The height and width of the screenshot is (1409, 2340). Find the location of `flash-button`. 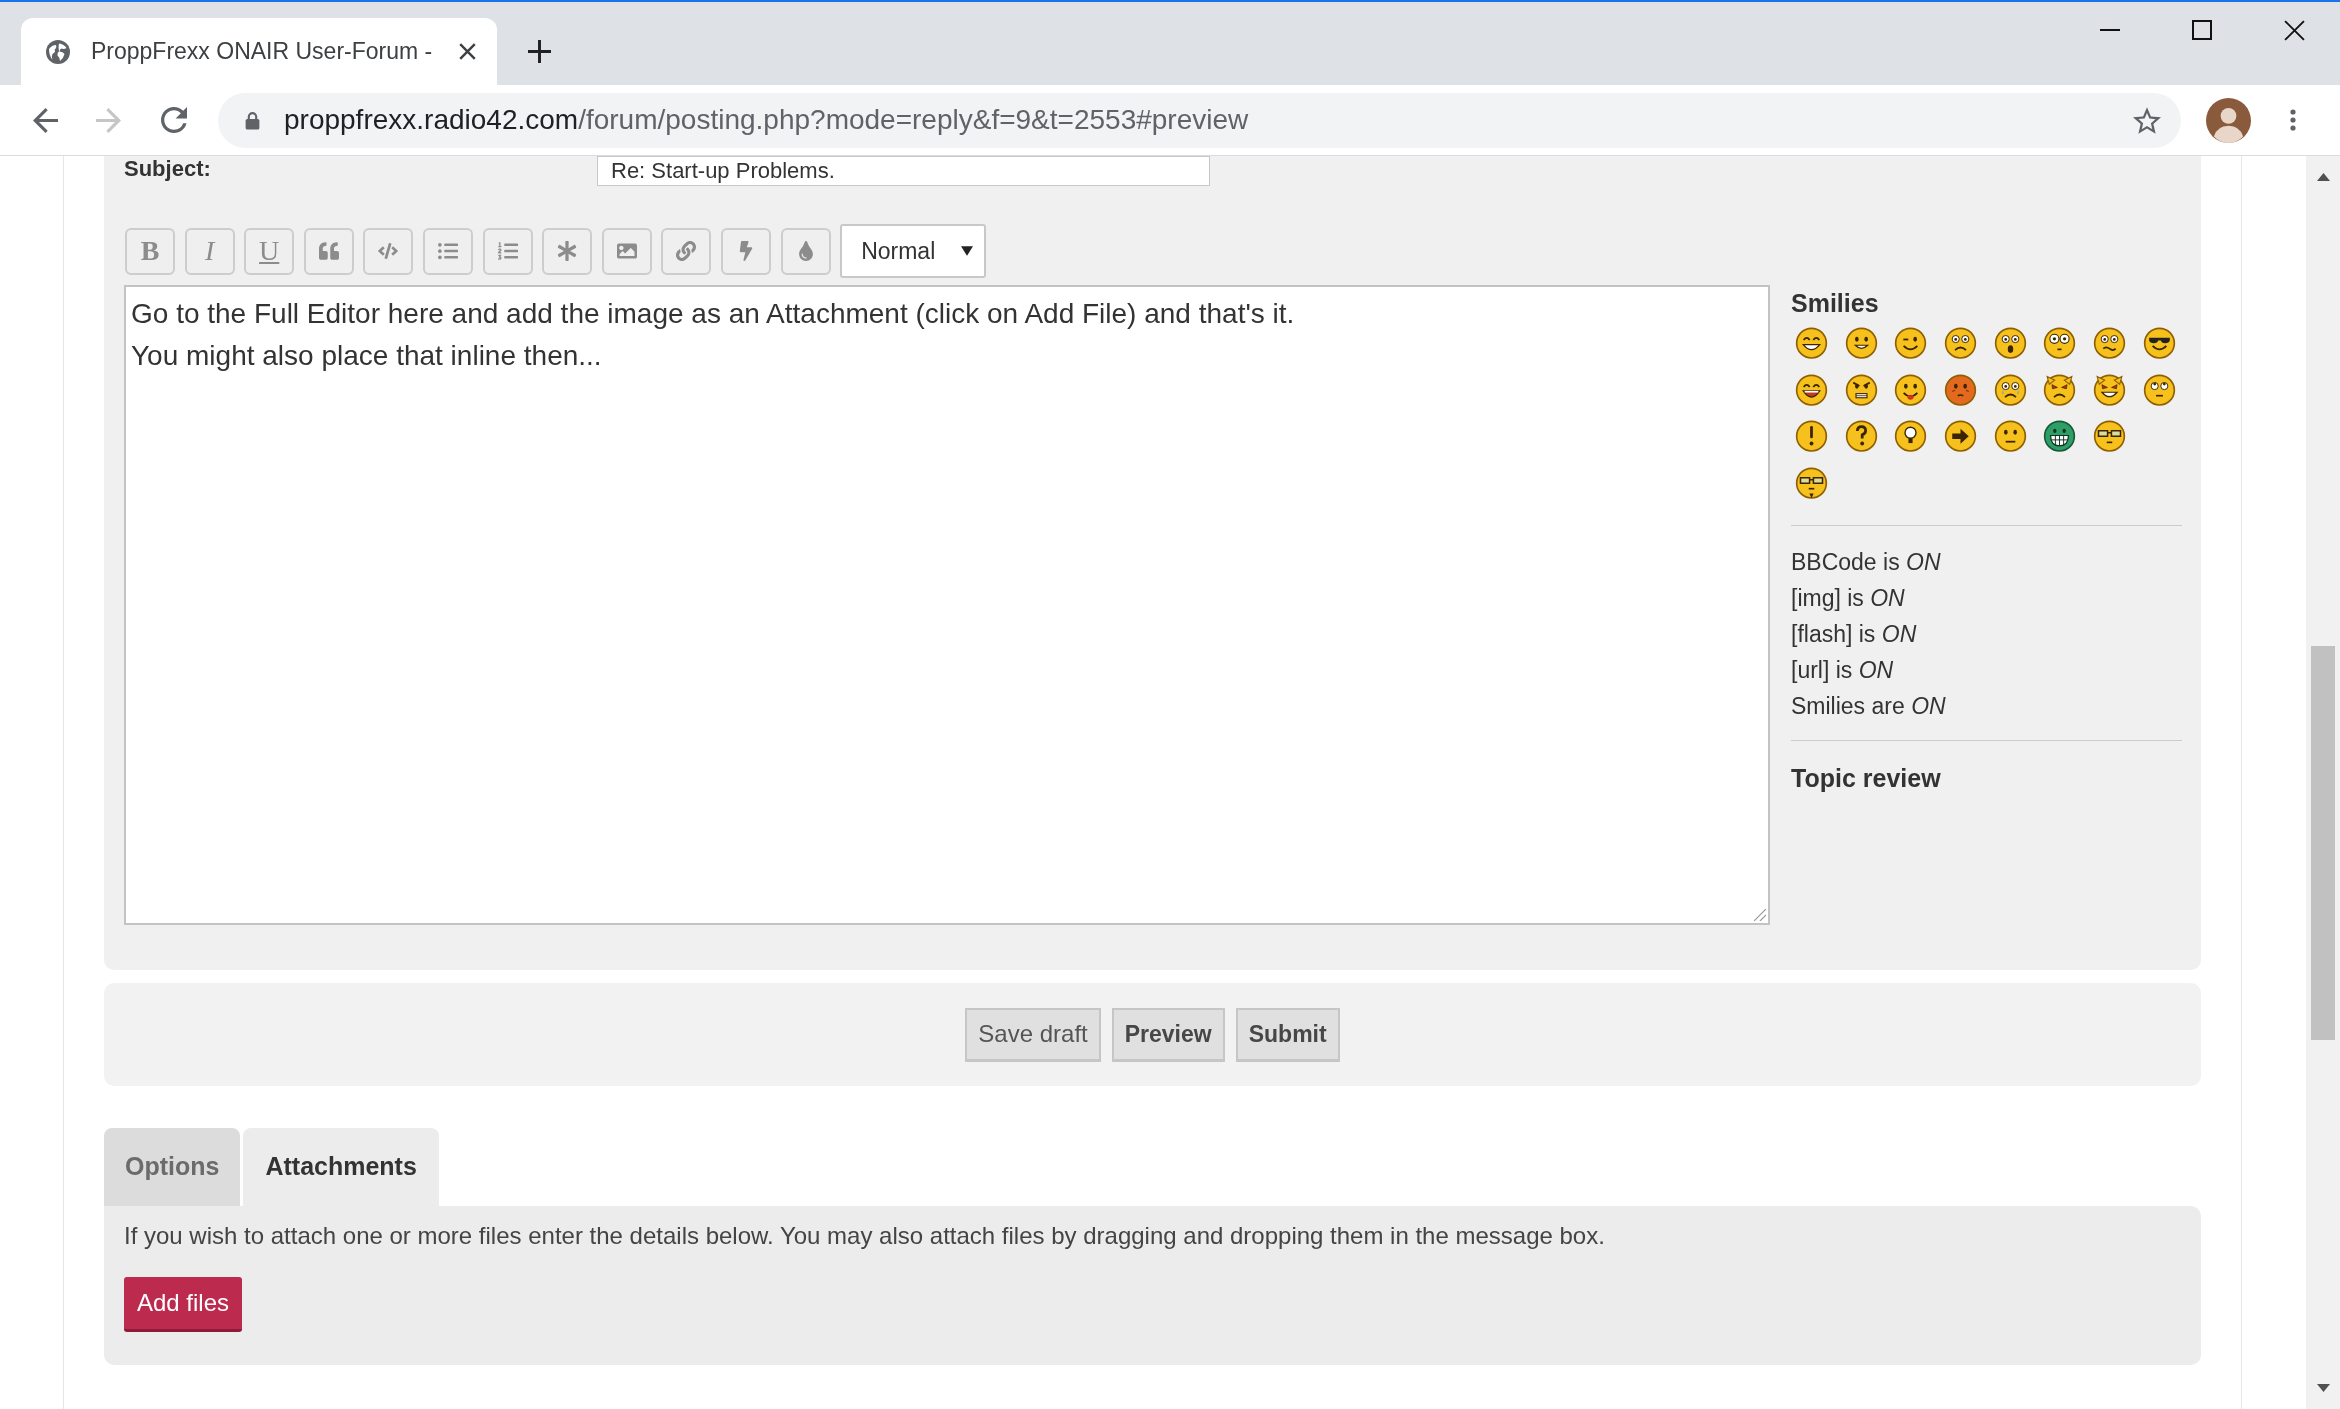

flash-button is located at coordinates (745, 251).